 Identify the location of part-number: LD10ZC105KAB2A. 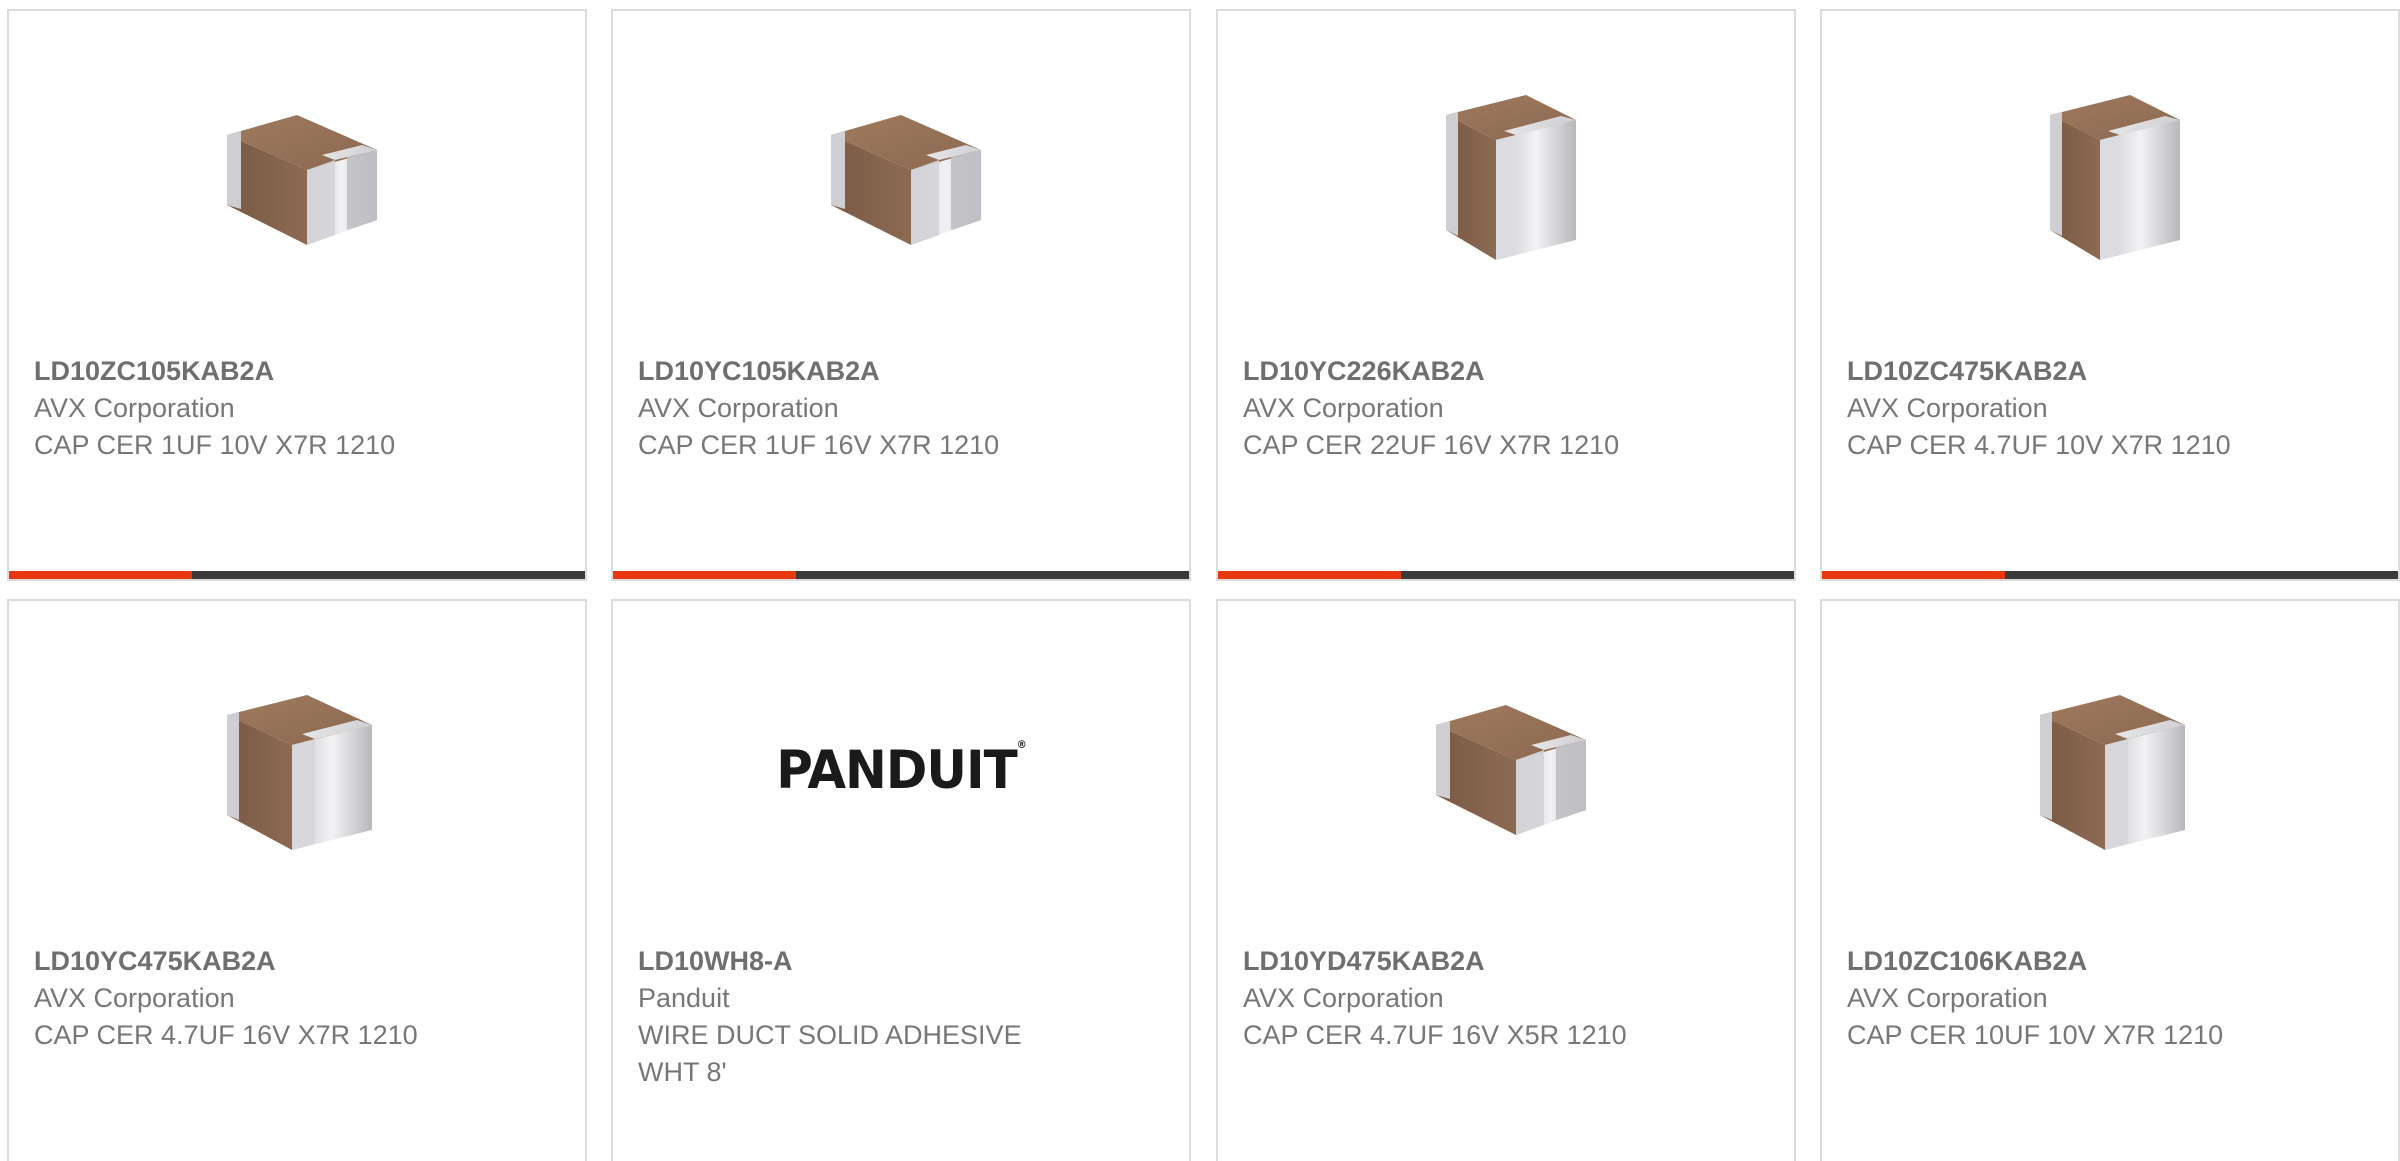
(299, 371).